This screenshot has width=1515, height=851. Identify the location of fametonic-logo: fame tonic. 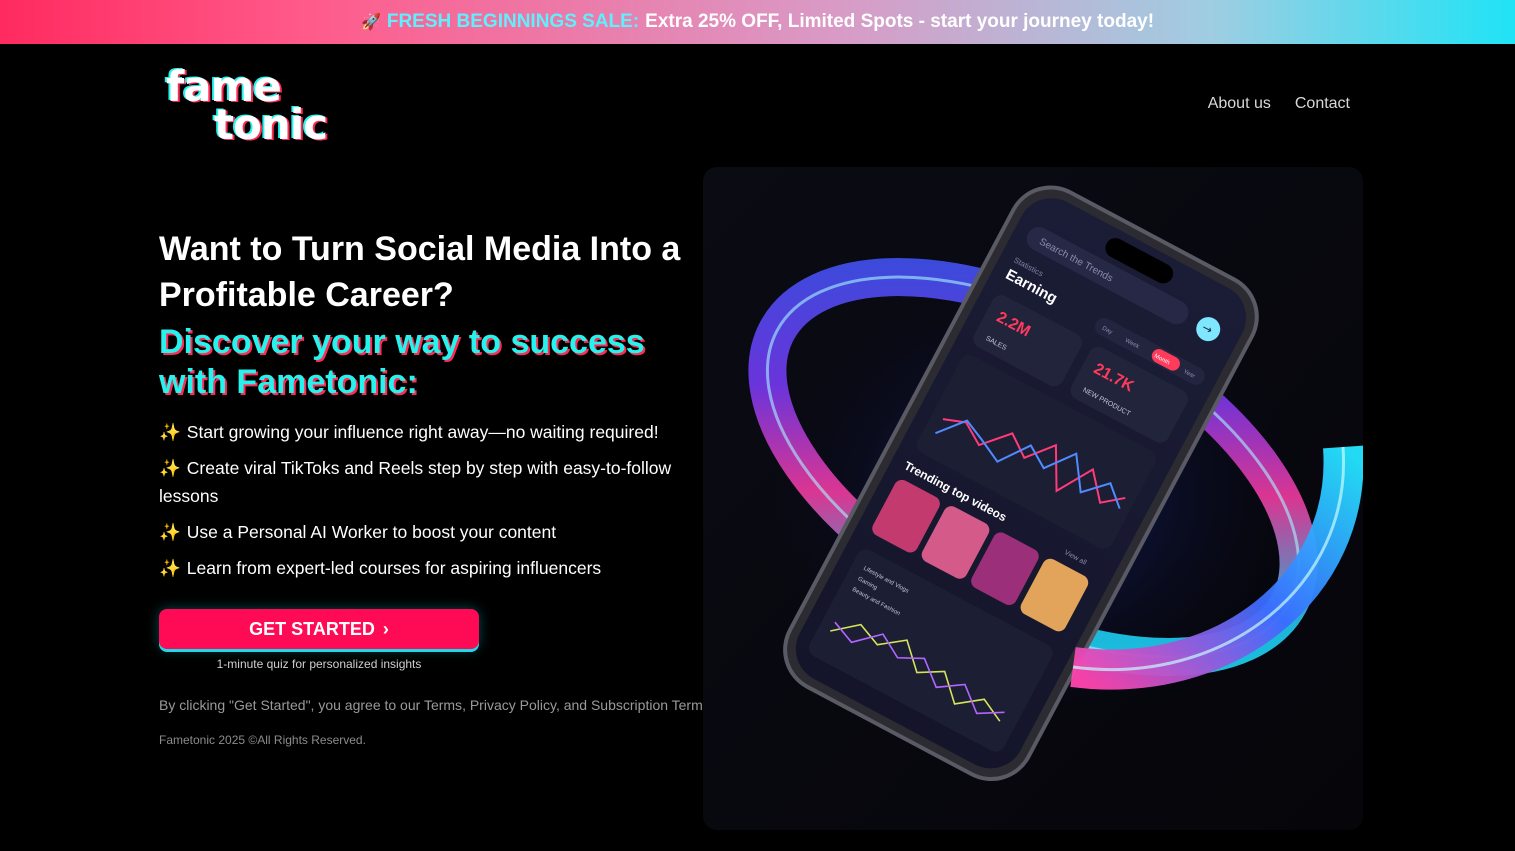
(256, 107).